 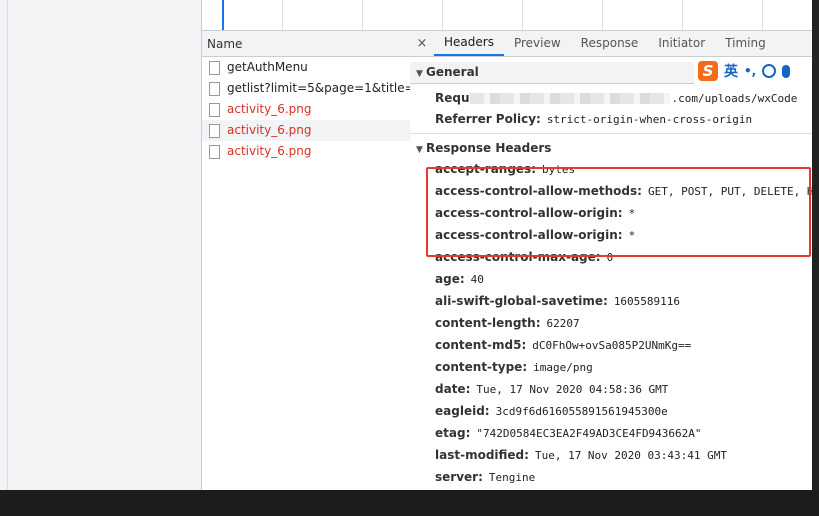 I want to click on response-headers-section-header: ▼ Response Headers, so click(x=480, y=148).